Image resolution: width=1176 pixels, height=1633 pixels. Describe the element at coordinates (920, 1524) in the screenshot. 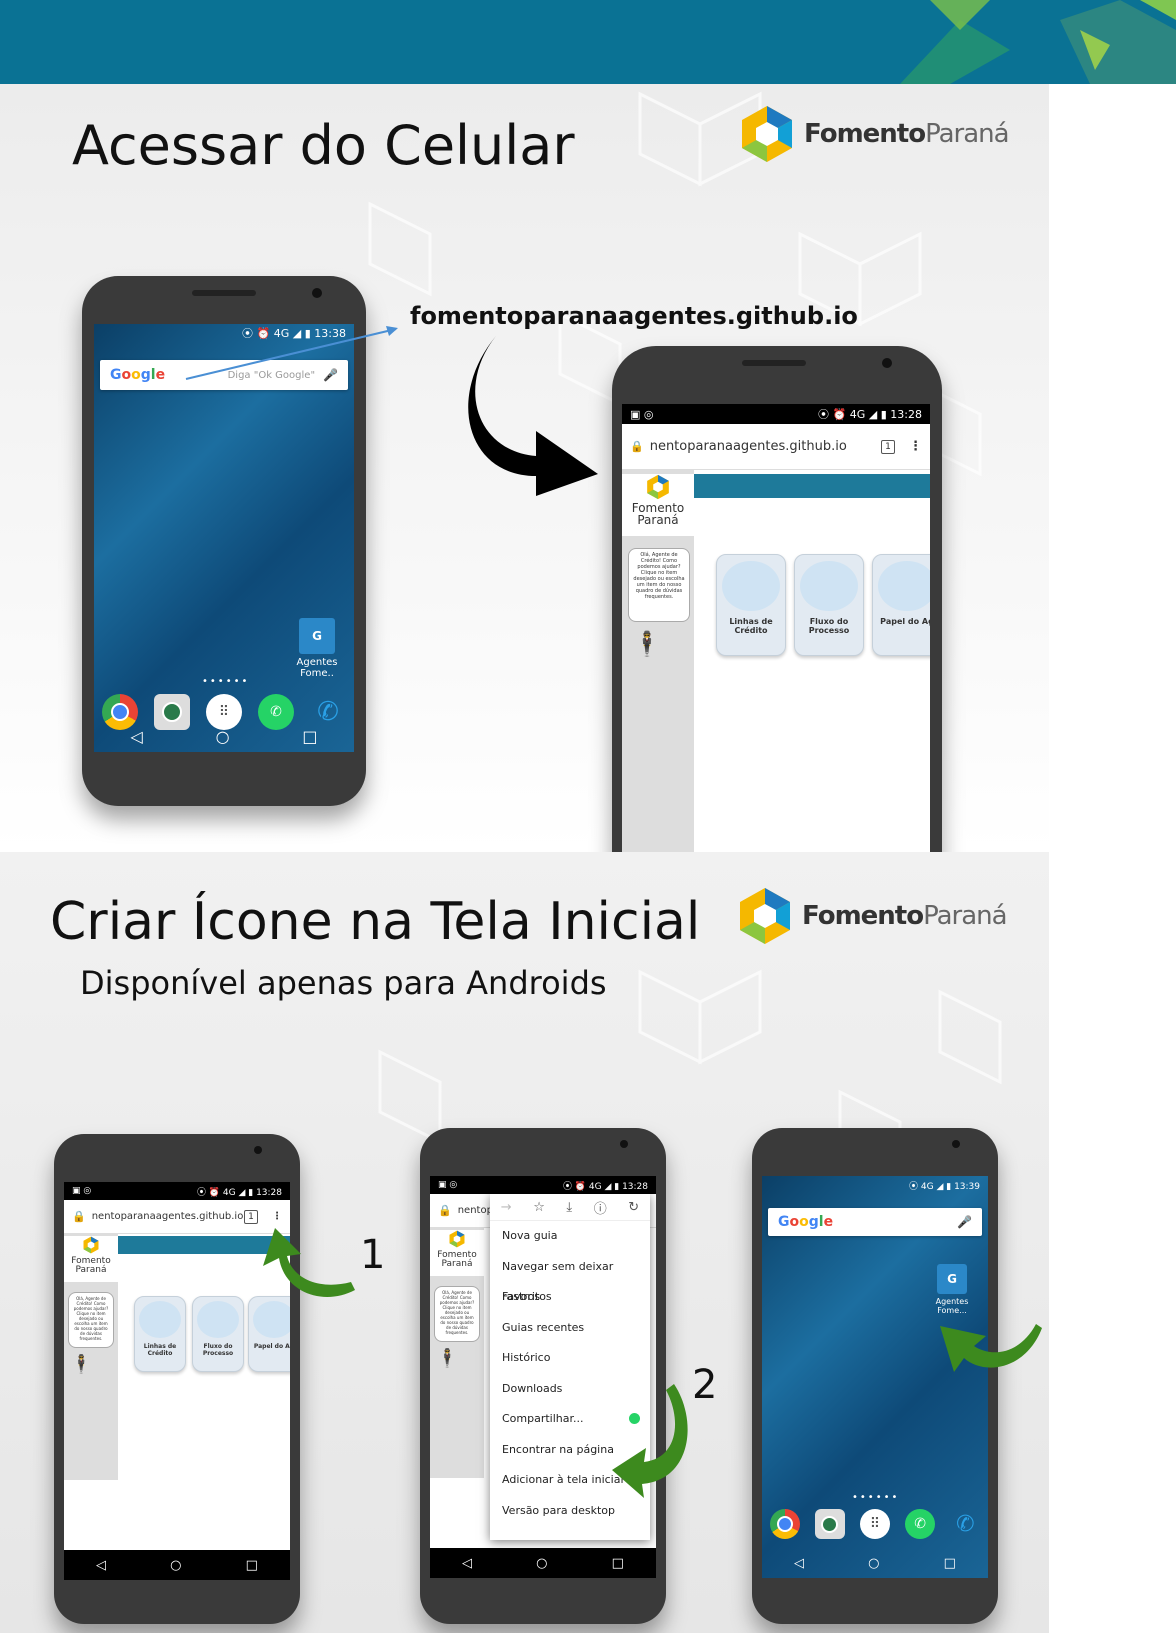

I see `whatsapp-icon: ✆` at that location.